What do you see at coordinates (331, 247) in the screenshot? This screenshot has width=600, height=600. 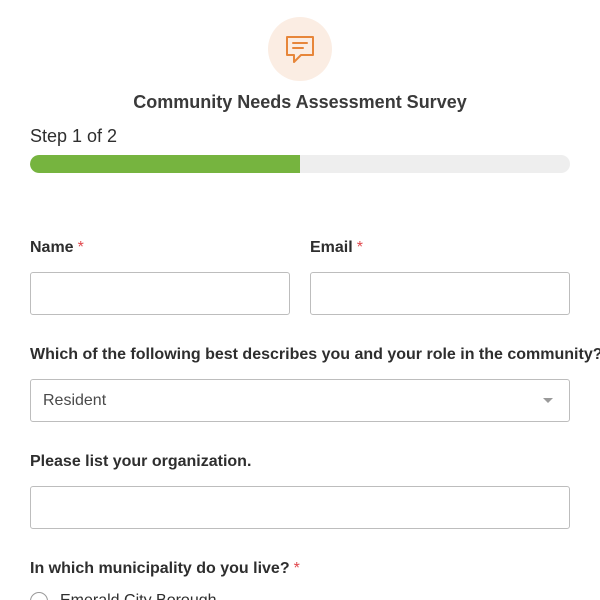 I see `email-label-text: Email` at bounding box center [331, 247].